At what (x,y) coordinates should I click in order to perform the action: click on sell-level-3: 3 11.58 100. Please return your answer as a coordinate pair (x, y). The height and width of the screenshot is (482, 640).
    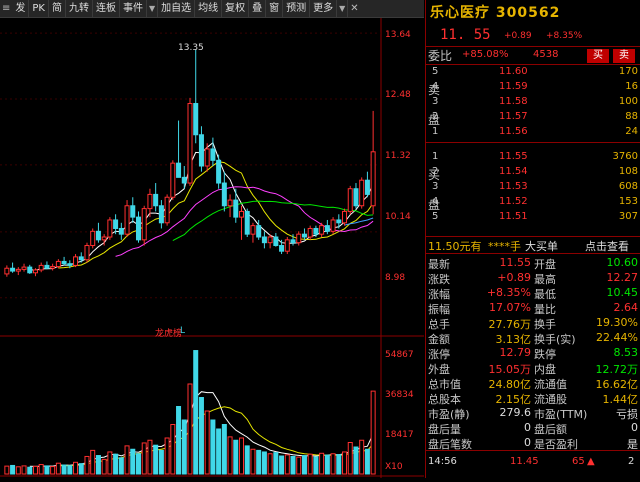
    Looking at the image, I should click on (533, 102).